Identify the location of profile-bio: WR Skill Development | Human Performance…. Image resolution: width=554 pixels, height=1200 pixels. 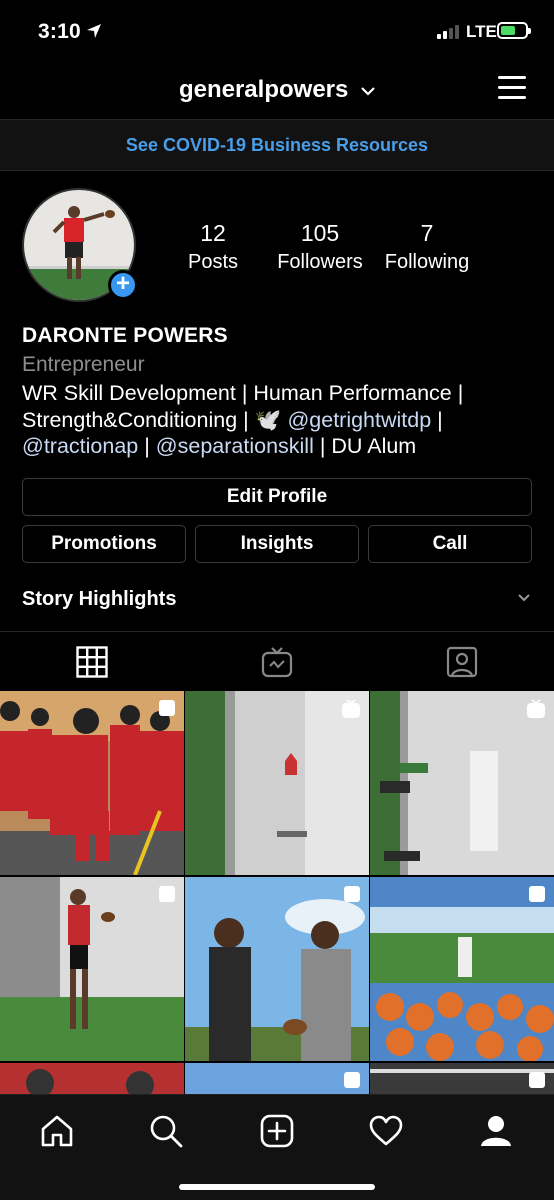
(282, 420).